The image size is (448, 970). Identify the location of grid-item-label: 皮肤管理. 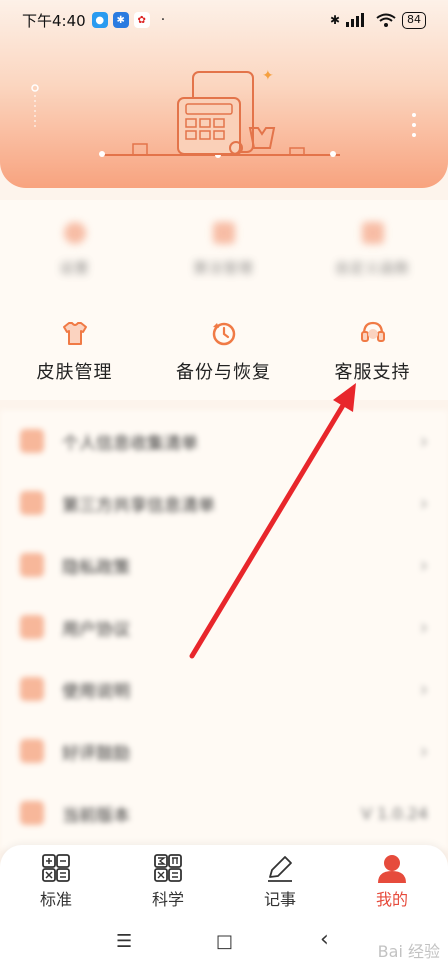
(74, 372).